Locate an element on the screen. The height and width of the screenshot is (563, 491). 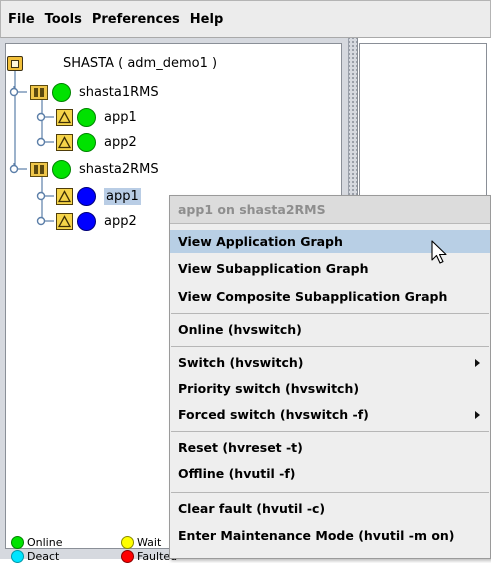
menu-item-priority-switch: Priority switch (hvswitch) is located at coordinates (330, 388).